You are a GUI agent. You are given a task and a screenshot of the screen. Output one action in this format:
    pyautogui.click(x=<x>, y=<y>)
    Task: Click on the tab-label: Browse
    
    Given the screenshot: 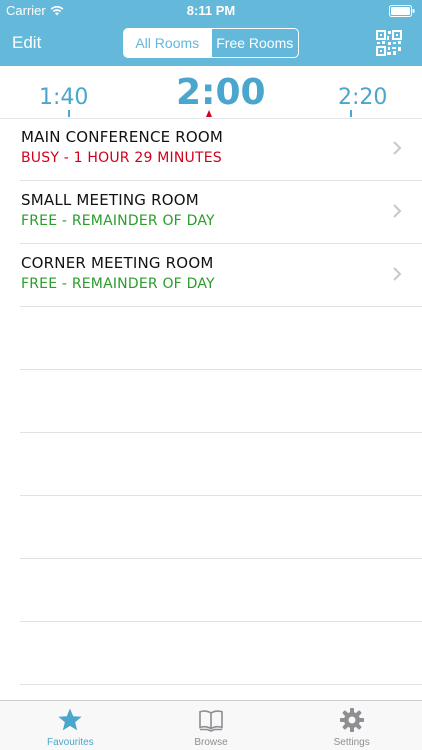 What is the action you would take?
    pyautogui.click(x=211, y=742)
    